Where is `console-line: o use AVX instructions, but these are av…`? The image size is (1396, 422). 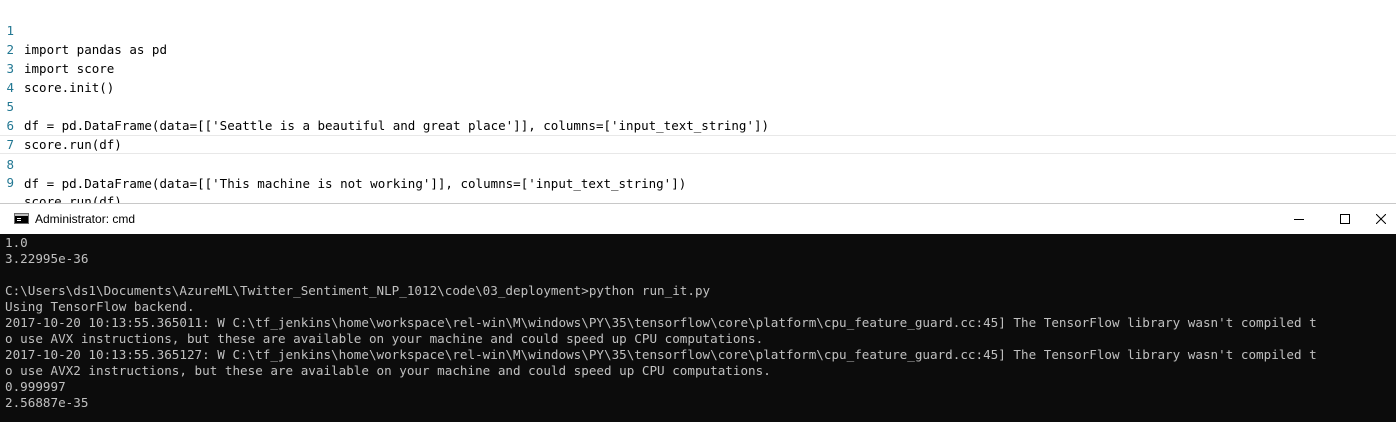
console-line: o use AVX instructions, but these are av… is located at coordinates (384, 338).